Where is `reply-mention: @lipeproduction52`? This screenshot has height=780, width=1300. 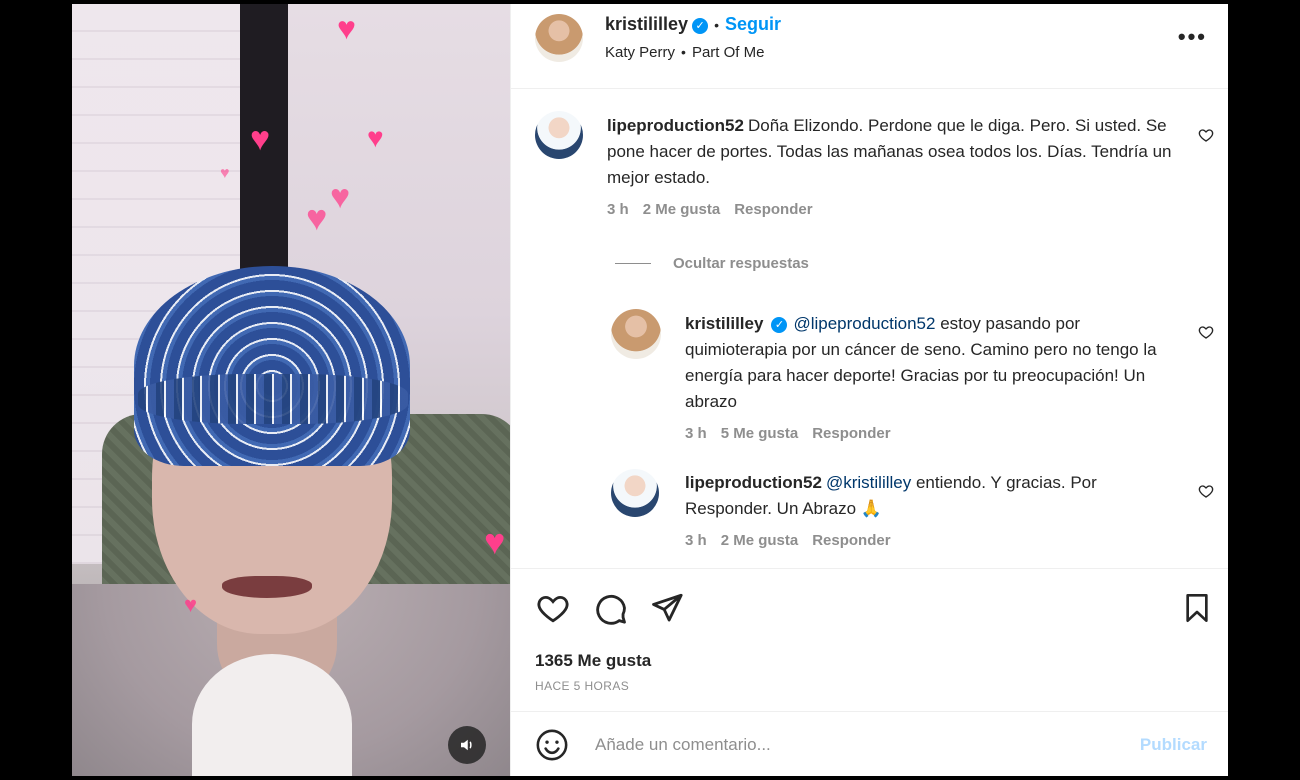 reply-mention: @lipeproduction52 is located at coordinates (864, 323).